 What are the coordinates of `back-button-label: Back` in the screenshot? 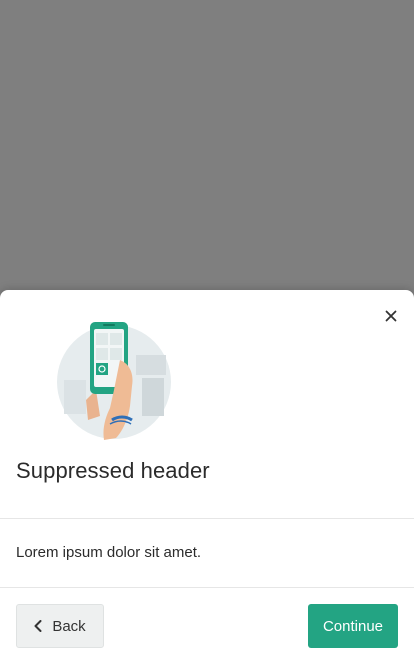 It's located at (69, 626).